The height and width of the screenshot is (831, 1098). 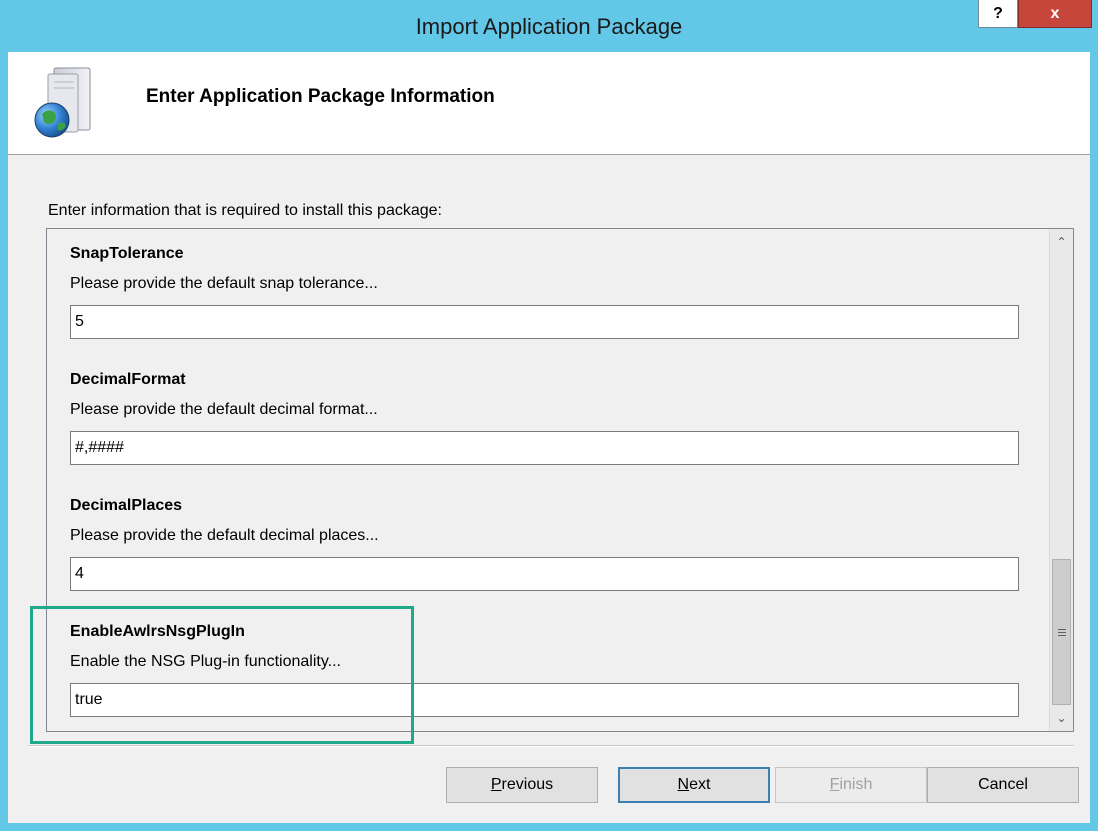 What do you see at coordinates (700, 784) in the screenshot?
I see `next-label: ext` at bounding box center [700, 784].